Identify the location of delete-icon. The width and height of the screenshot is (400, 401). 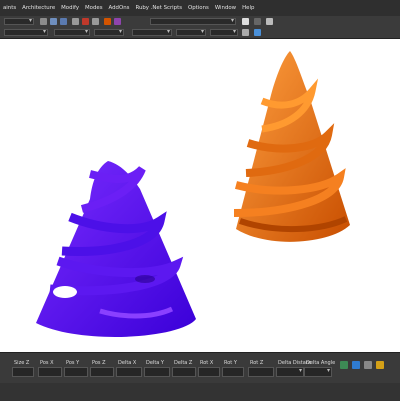
(85, 21).